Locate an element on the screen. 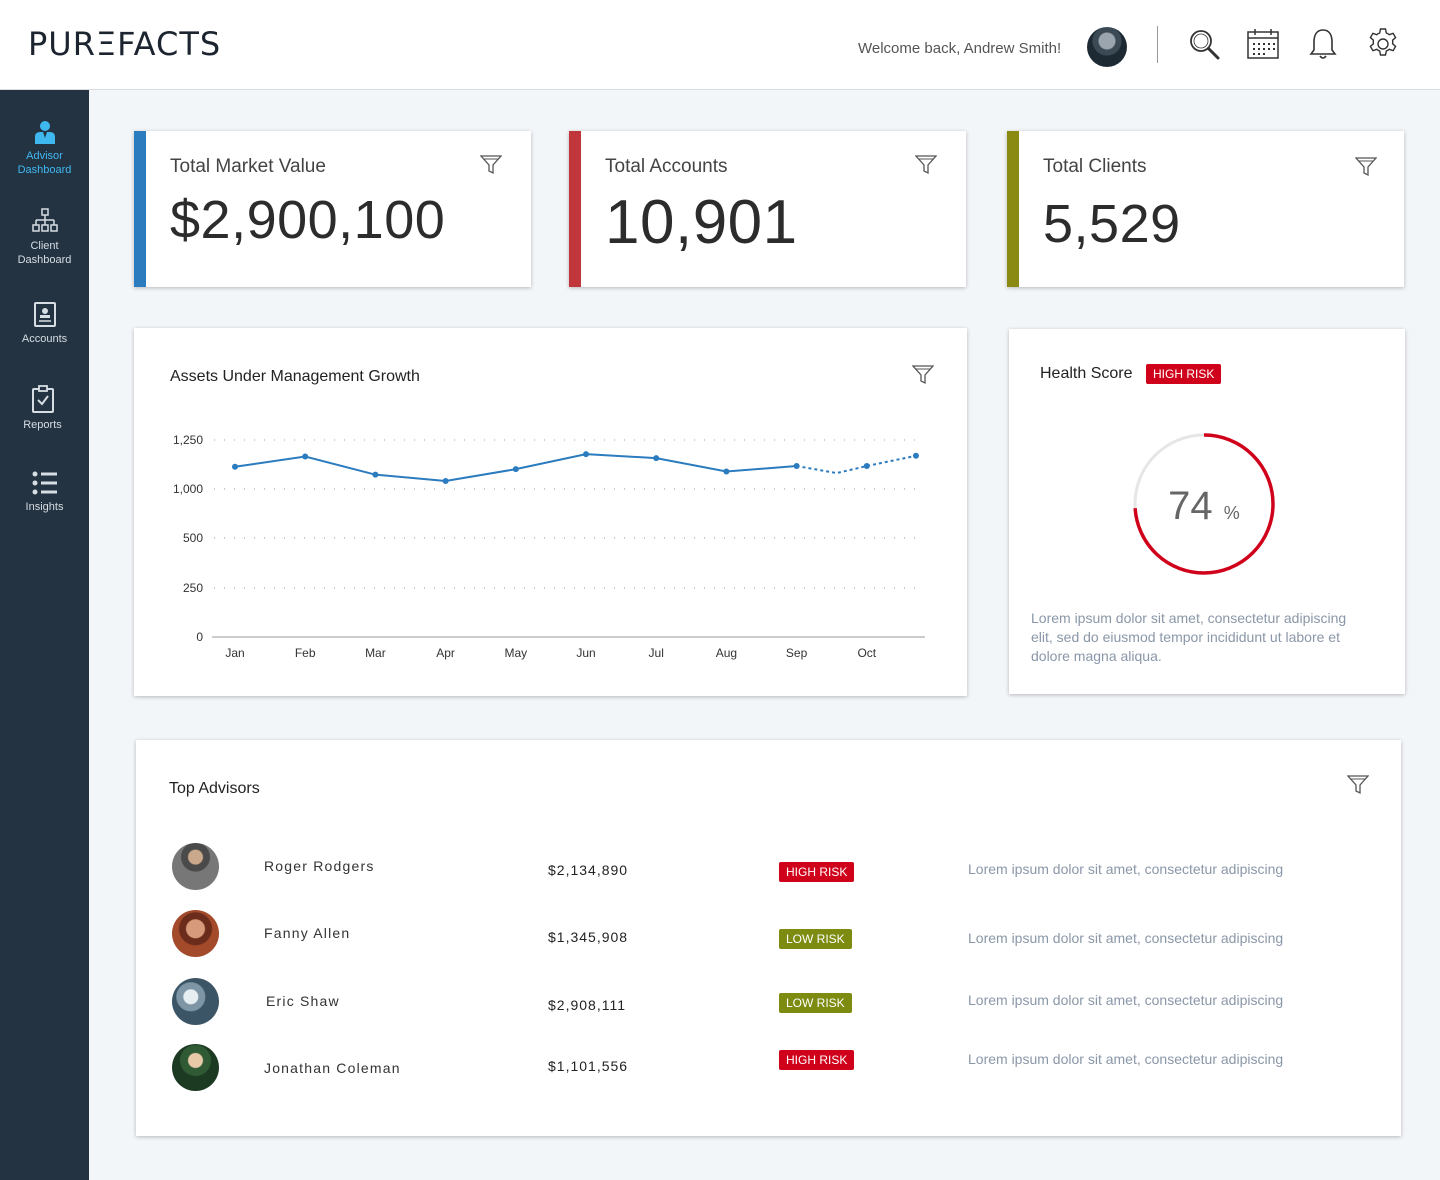 This screenshot has height=1180, width=1440. header-divider is located at coordinates (1157, 44).